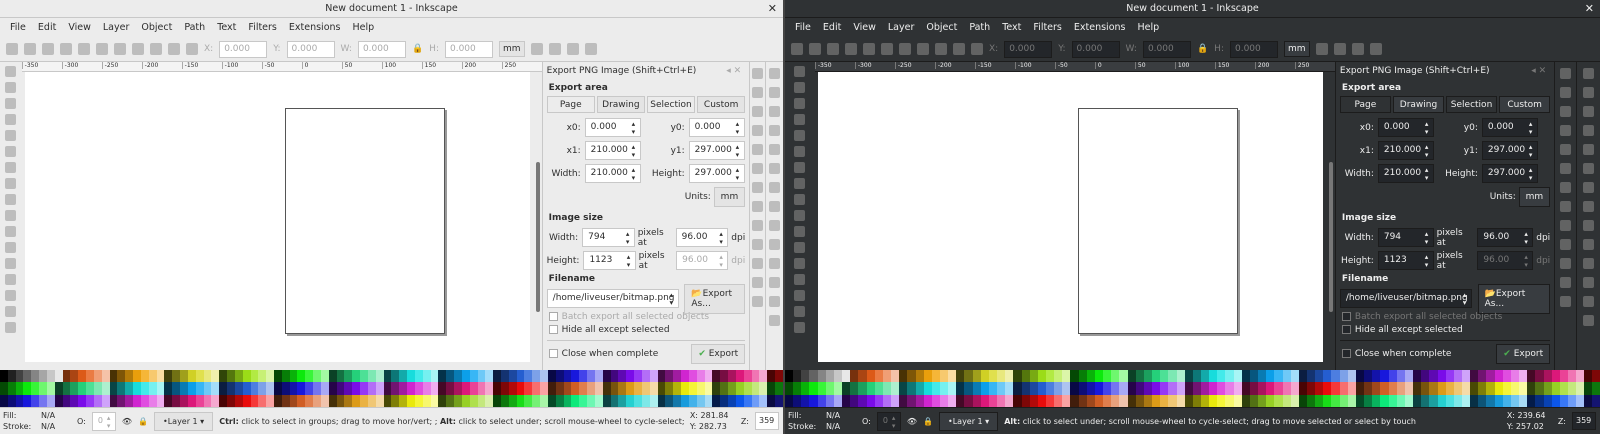  I want to click on menu-help: Help, so click(1148, 27).